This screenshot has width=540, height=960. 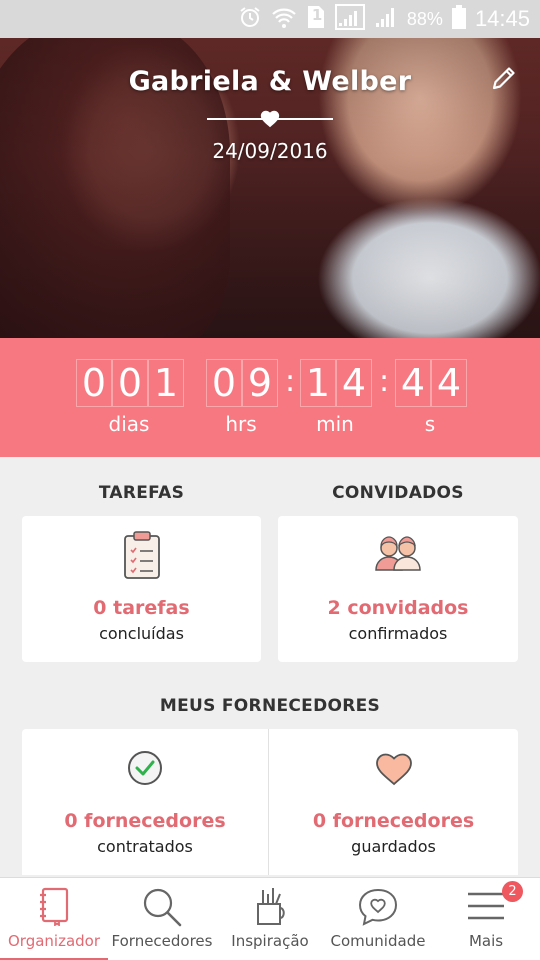 What do you see at coordinates (270, 909) in the screenshot?
I see `pencil-cup-icon` at bounding box center [270, 909].